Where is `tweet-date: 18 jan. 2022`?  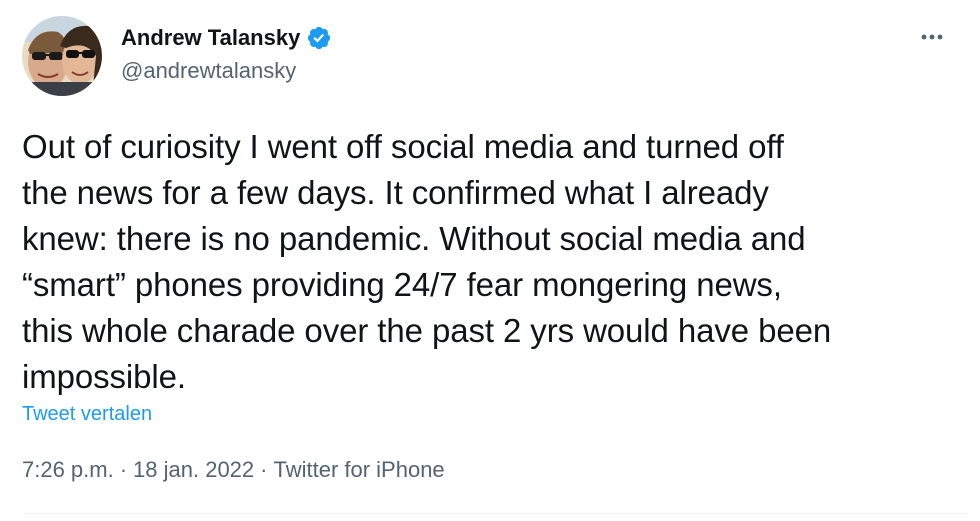 tweet-date: 18 jan. 2022 is located at coordinates (193, 470).